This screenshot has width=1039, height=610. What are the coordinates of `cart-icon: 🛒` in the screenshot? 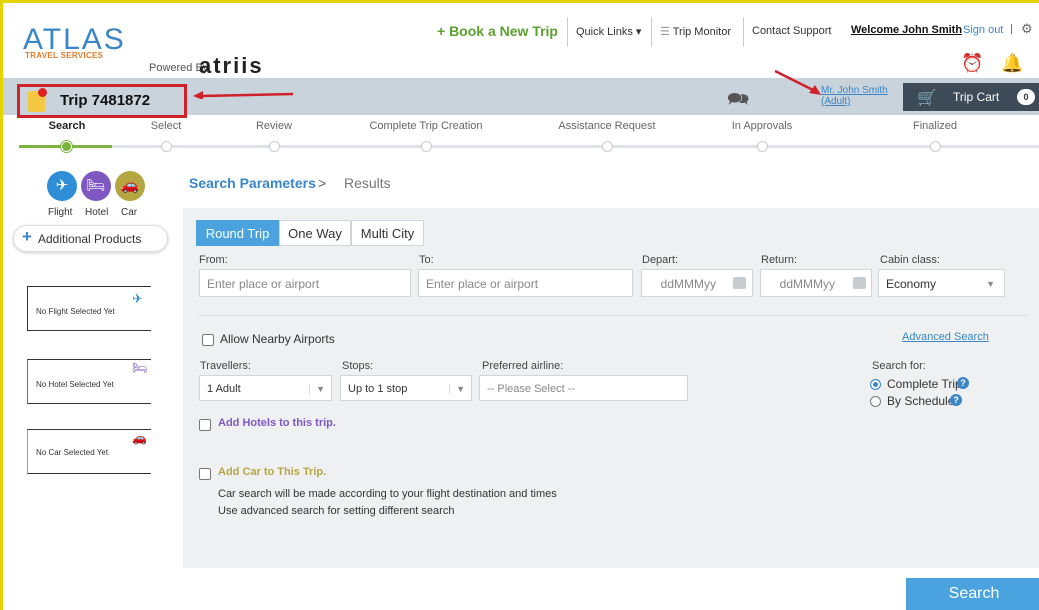 It's located at (927, 98).